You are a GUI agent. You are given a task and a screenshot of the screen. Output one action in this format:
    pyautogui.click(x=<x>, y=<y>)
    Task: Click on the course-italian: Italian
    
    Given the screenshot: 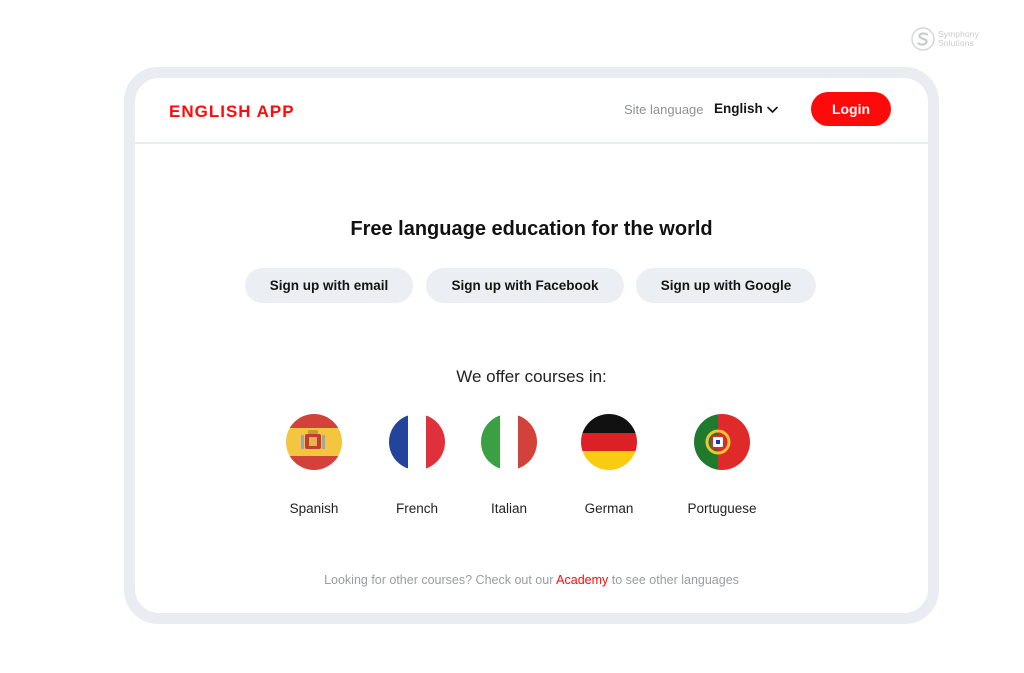 What is the action you would take?
    pyautogui.click(x=509, y=465)
    